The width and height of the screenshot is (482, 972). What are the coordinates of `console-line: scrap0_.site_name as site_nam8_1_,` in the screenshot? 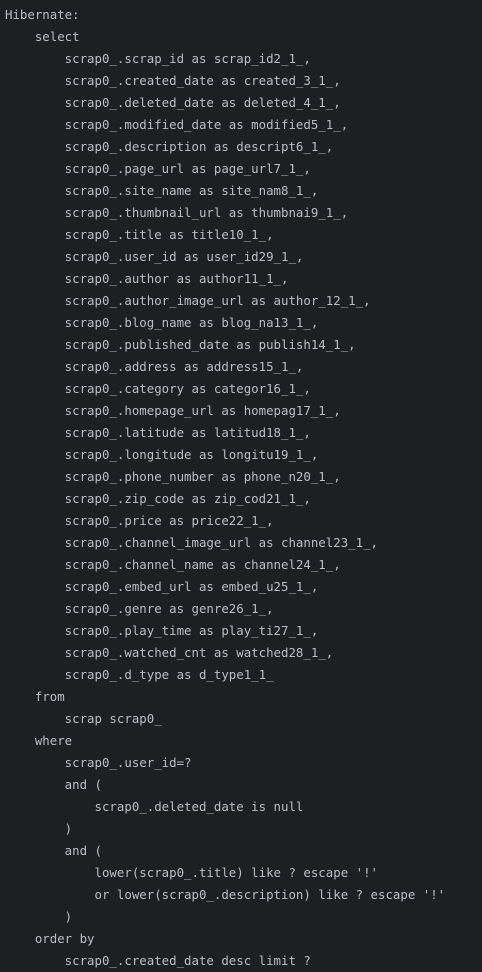 It's located at (162, 190).